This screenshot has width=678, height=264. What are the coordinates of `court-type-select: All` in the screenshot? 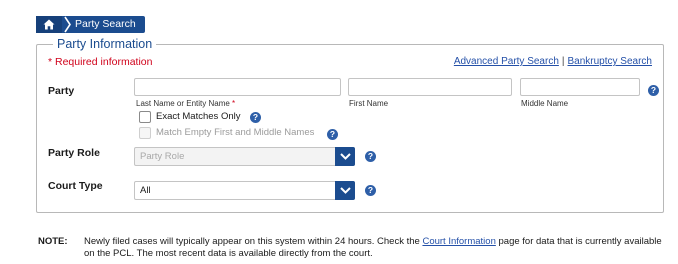 It's located at (244, 190).